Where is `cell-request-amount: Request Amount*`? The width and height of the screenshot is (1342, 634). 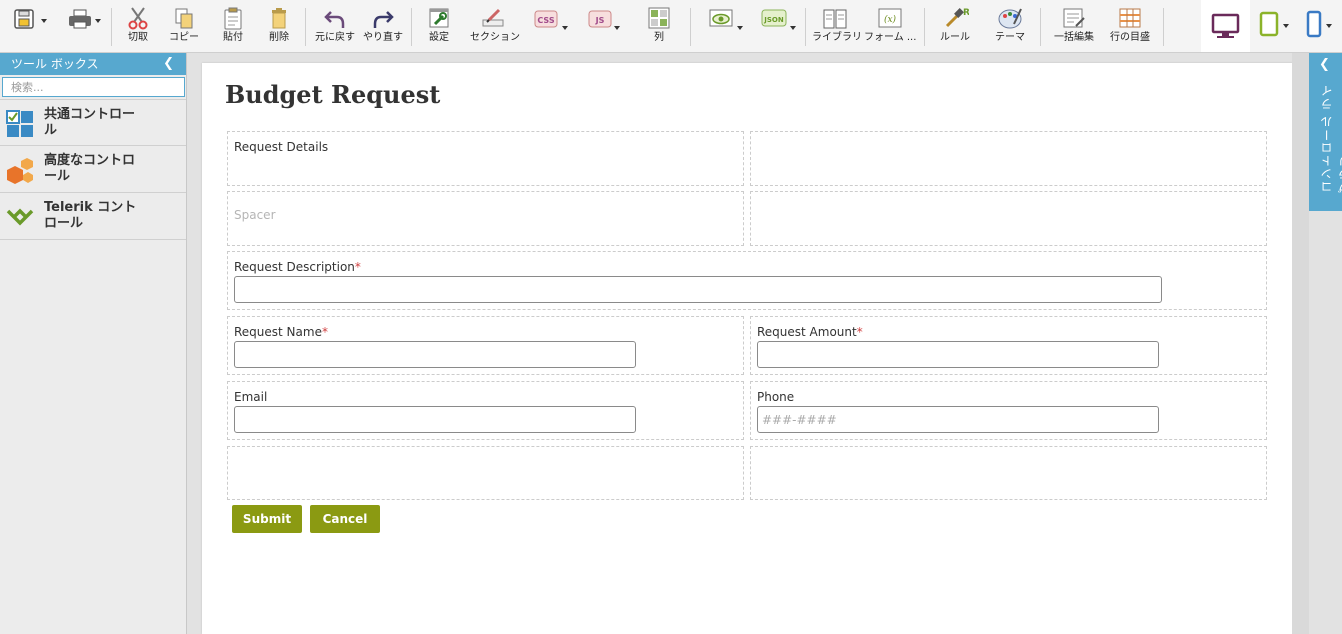
cell-request-amount: Request Amount* is located at coordinates (1008, 345).